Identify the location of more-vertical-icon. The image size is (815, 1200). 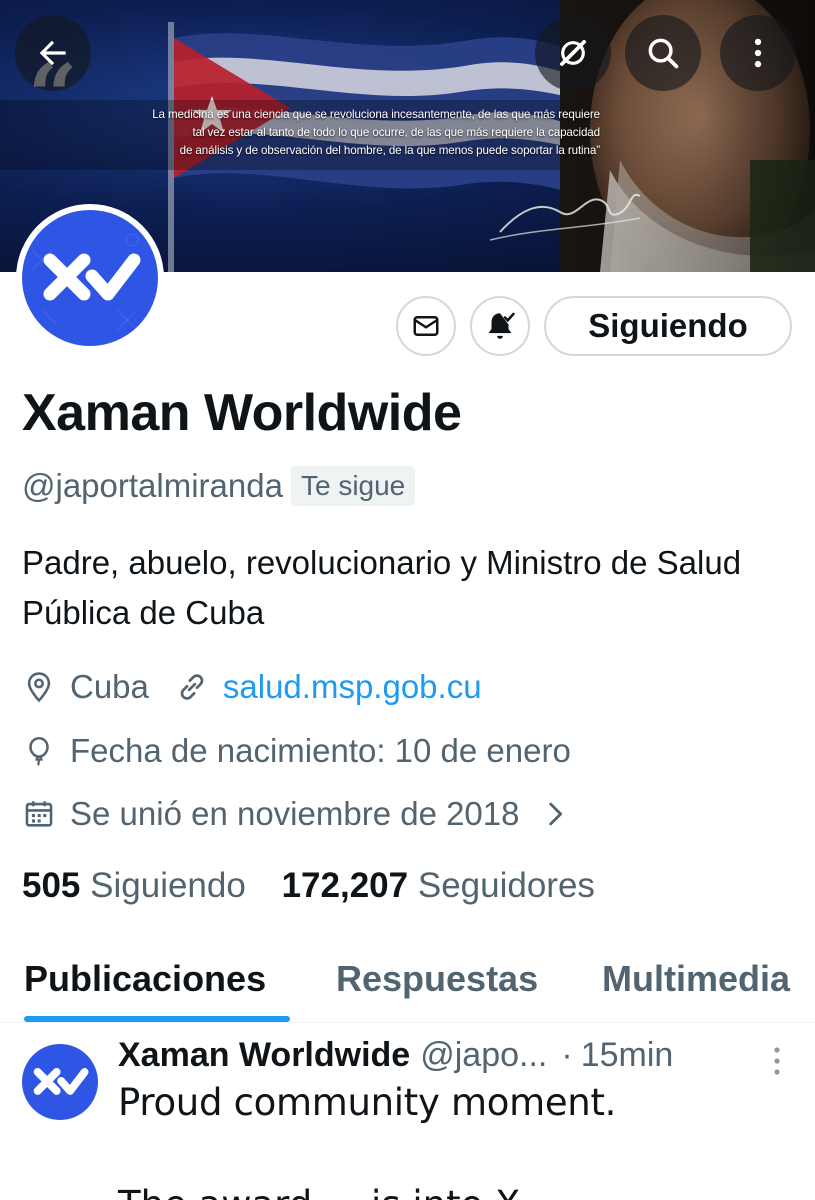
(758, 53).